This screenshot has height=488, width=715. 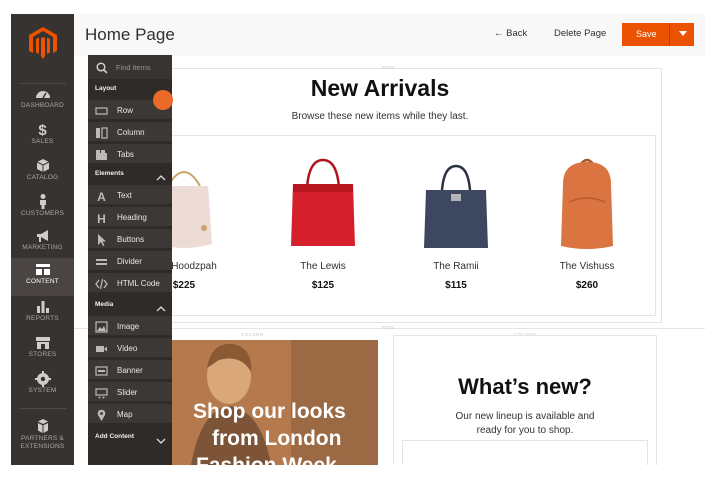 I want to click on panel-item-map: Map, so click(x=130, y=414).